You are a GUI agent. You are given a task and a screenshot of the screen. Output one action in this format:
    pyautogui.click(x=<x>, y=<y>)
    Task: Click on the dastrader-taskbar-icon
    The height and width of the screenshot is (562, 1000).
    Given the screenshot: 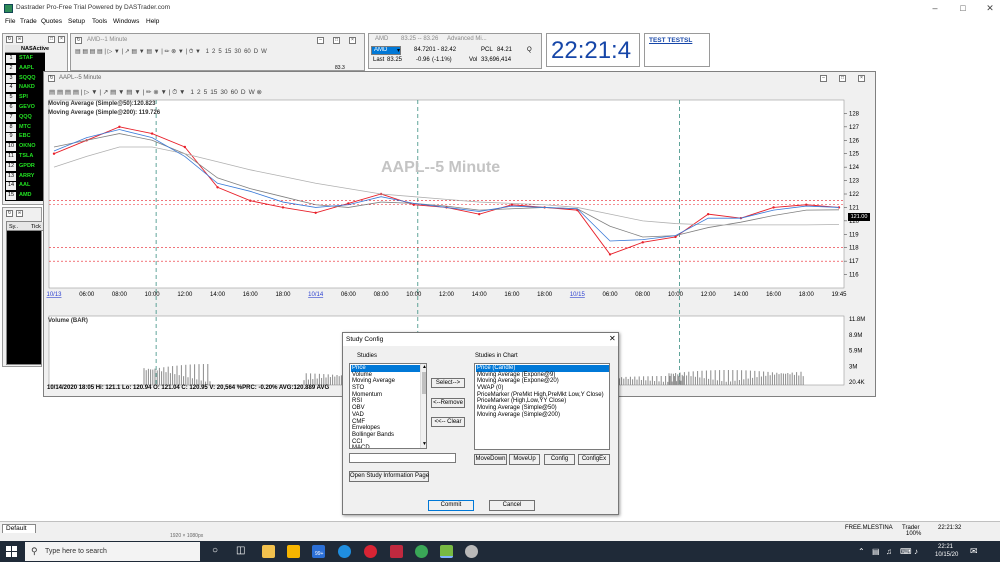 What is the action you would take?
    pyautogui.click(x=446, y=551)
    